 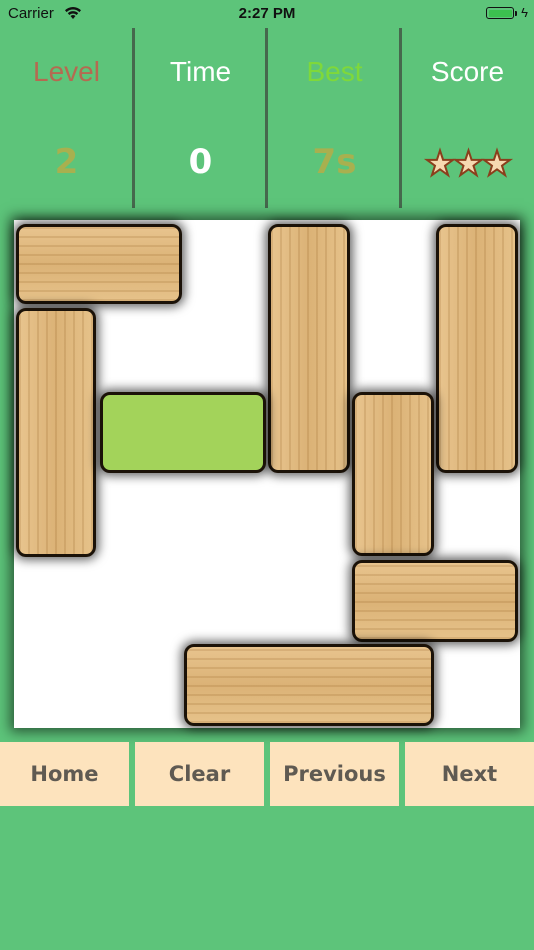 I want to click on charging-icon: ϟ, so click(x=524, y=12).